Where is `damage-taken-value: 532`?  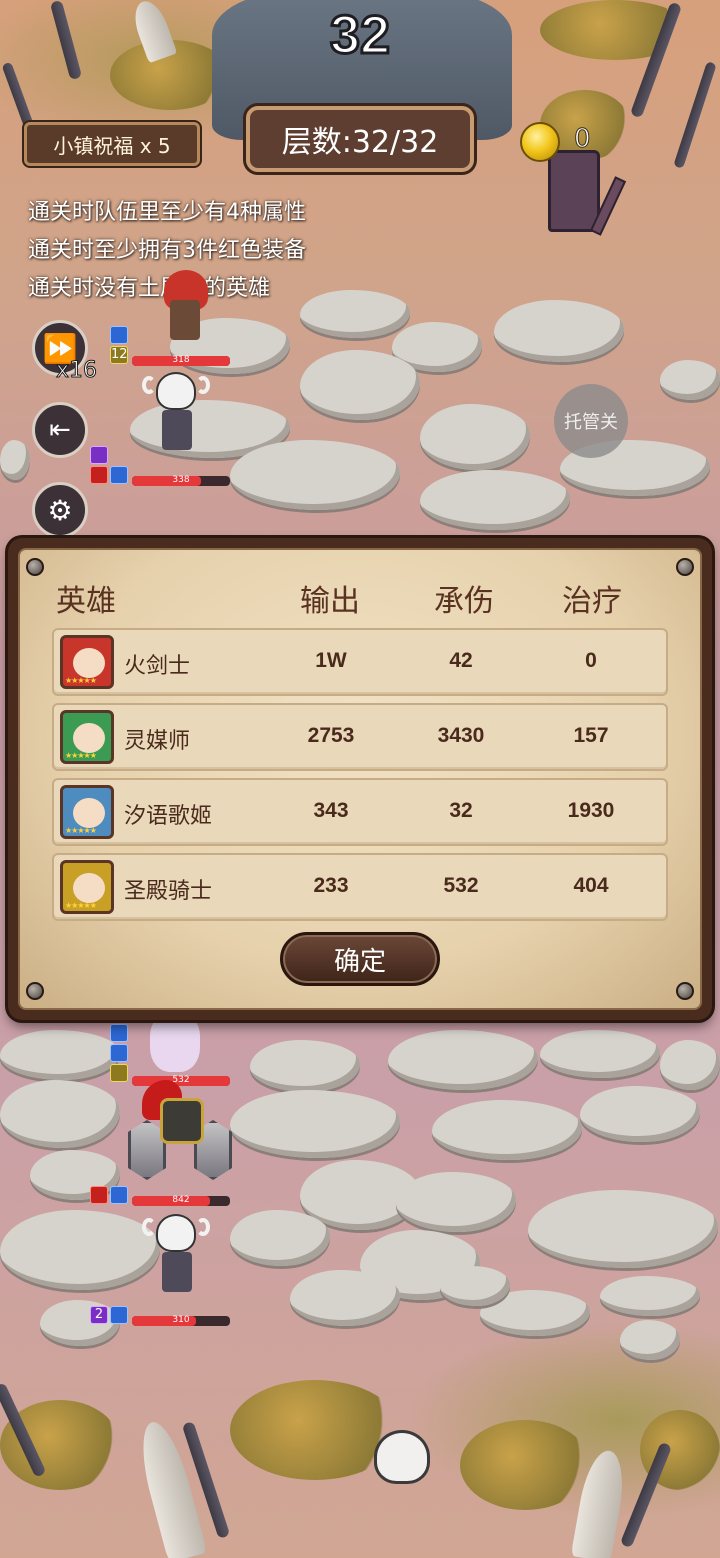
damage-taken-value: 532 is located at coordinates (461, 885).